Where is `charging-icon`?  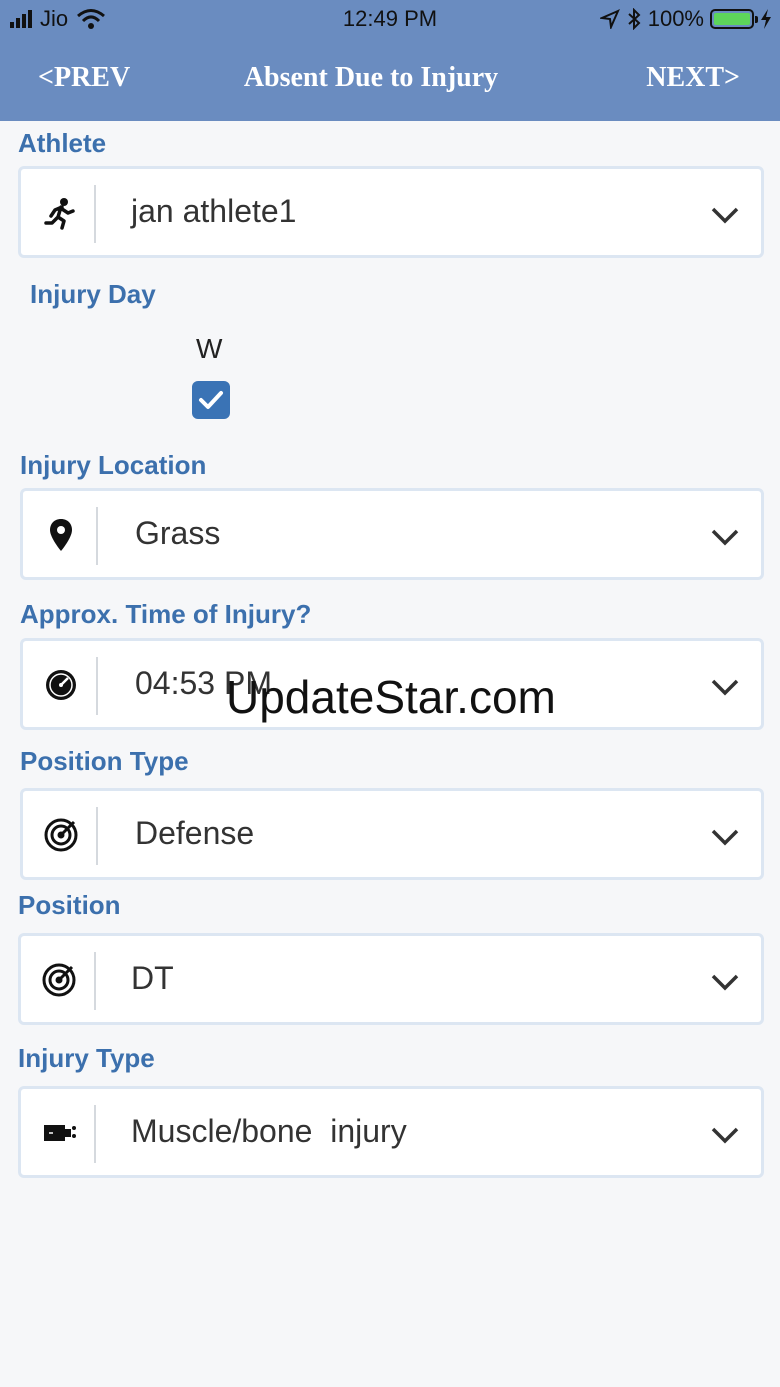
charging-icon is located at coordinates (766, 19).